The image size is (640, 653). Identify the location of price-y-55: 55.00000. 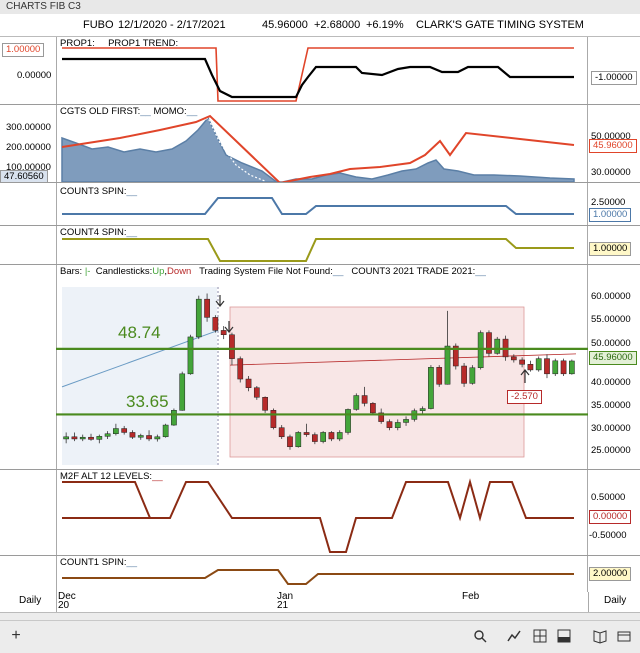
(611, 319).